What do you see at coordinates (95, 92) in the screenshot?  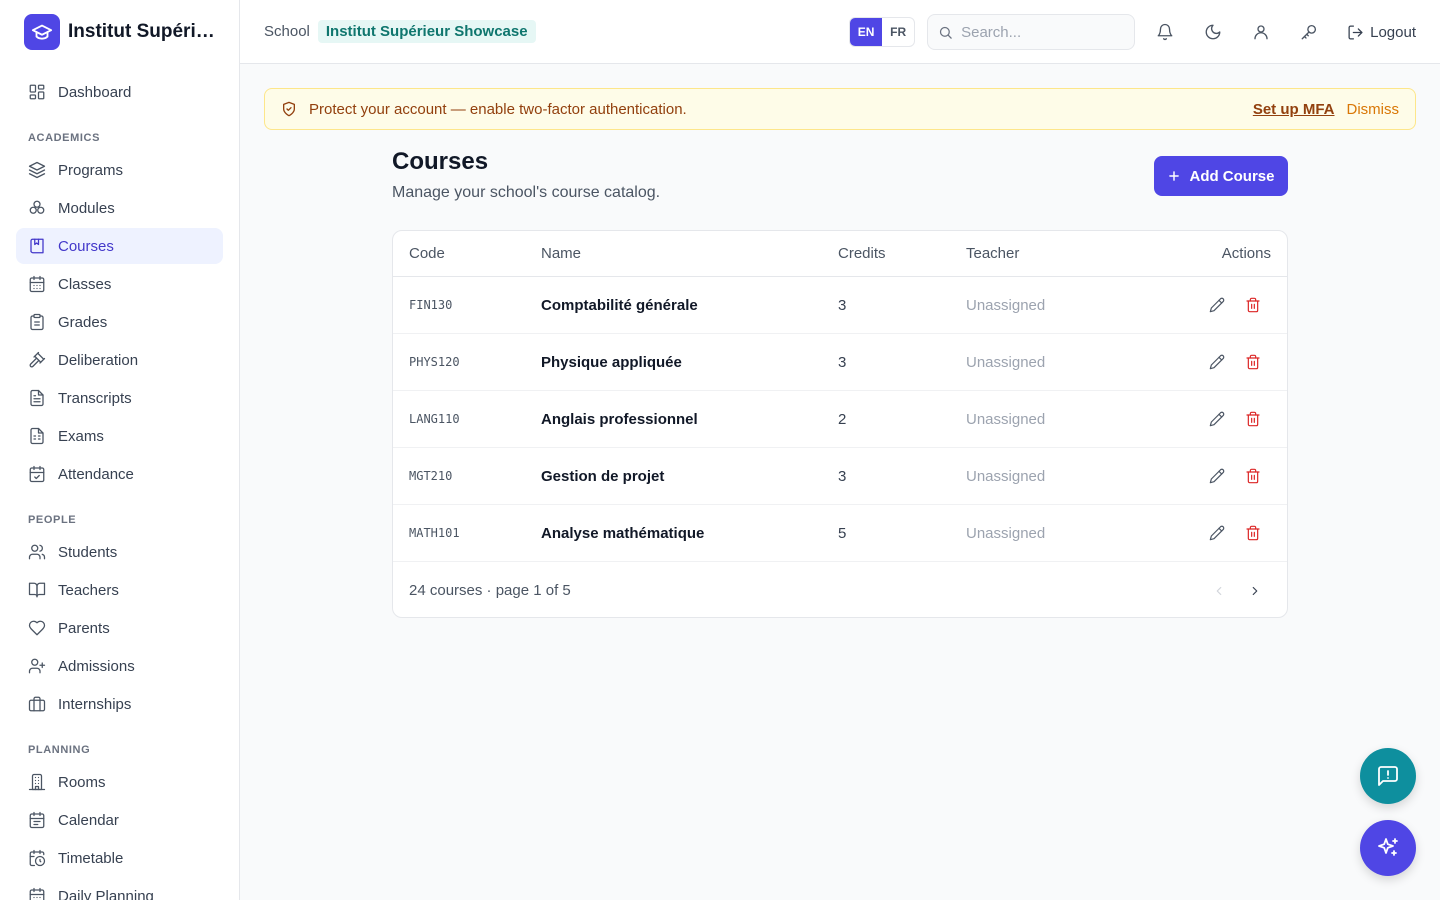 I see `sidebar-item-label: Dashboard` at bounding box center [95, 92].